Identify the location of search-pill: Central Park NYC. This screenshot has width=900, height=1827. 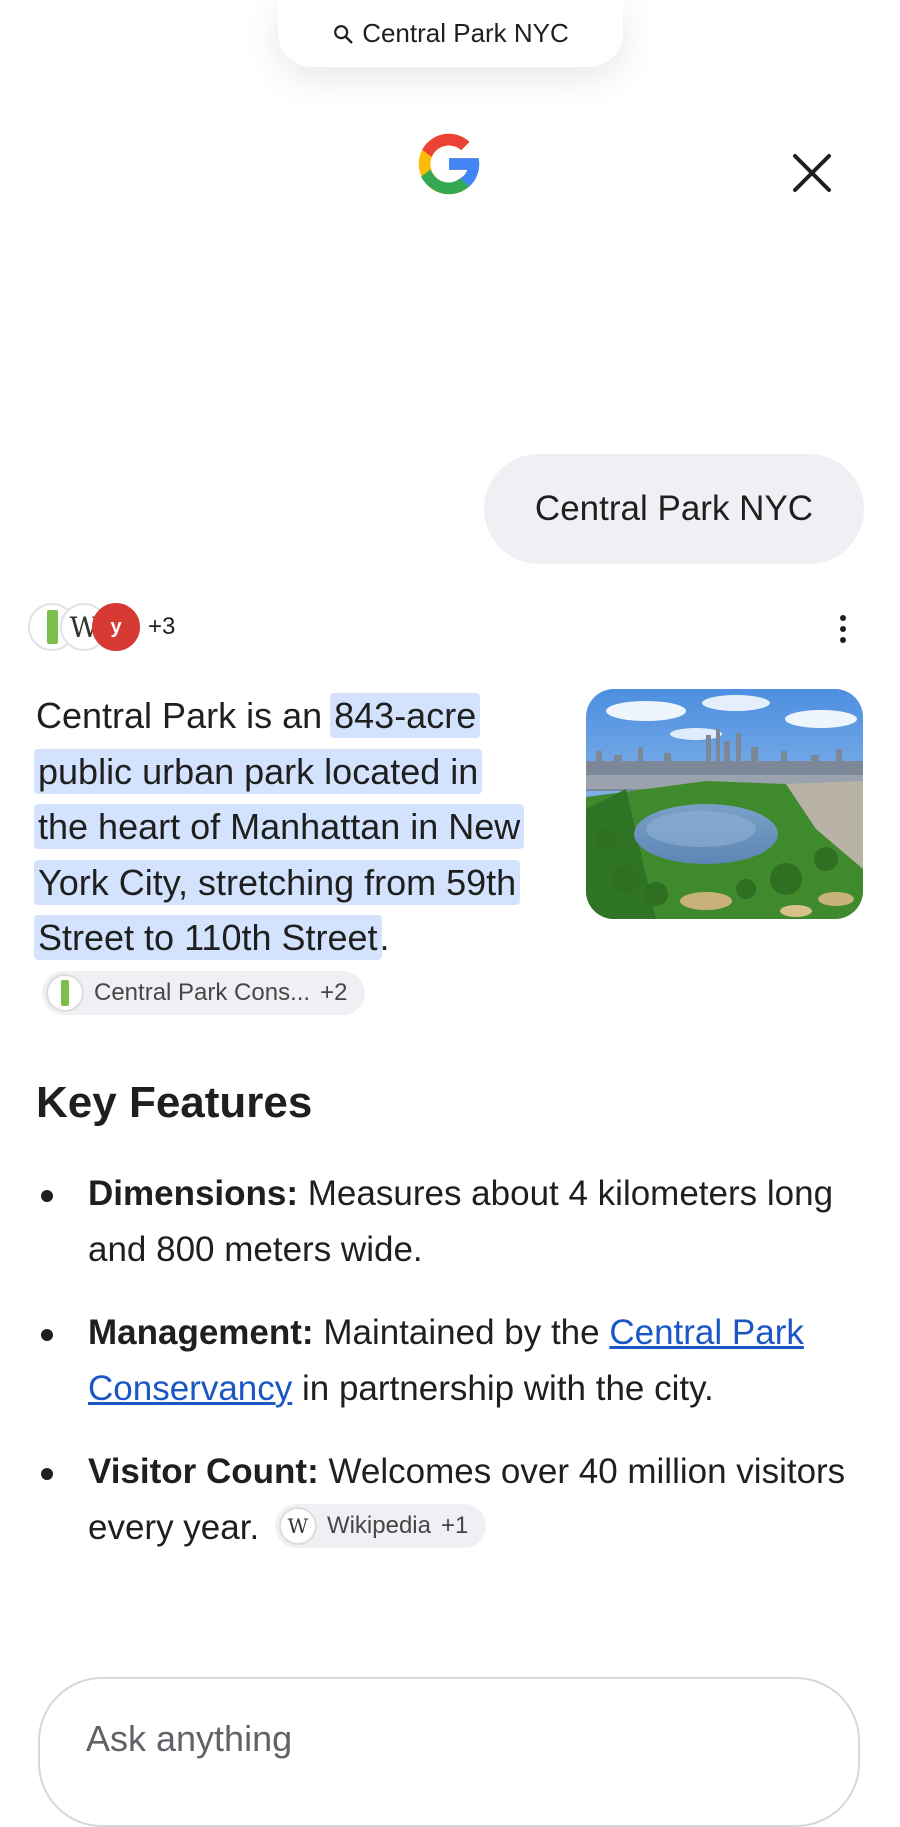
(450, 33).